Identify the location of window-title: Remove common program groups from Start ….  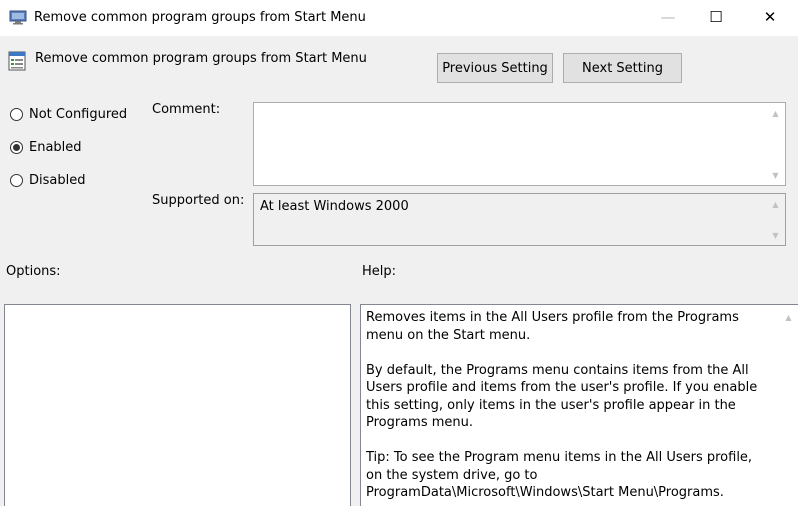
(200, 17).